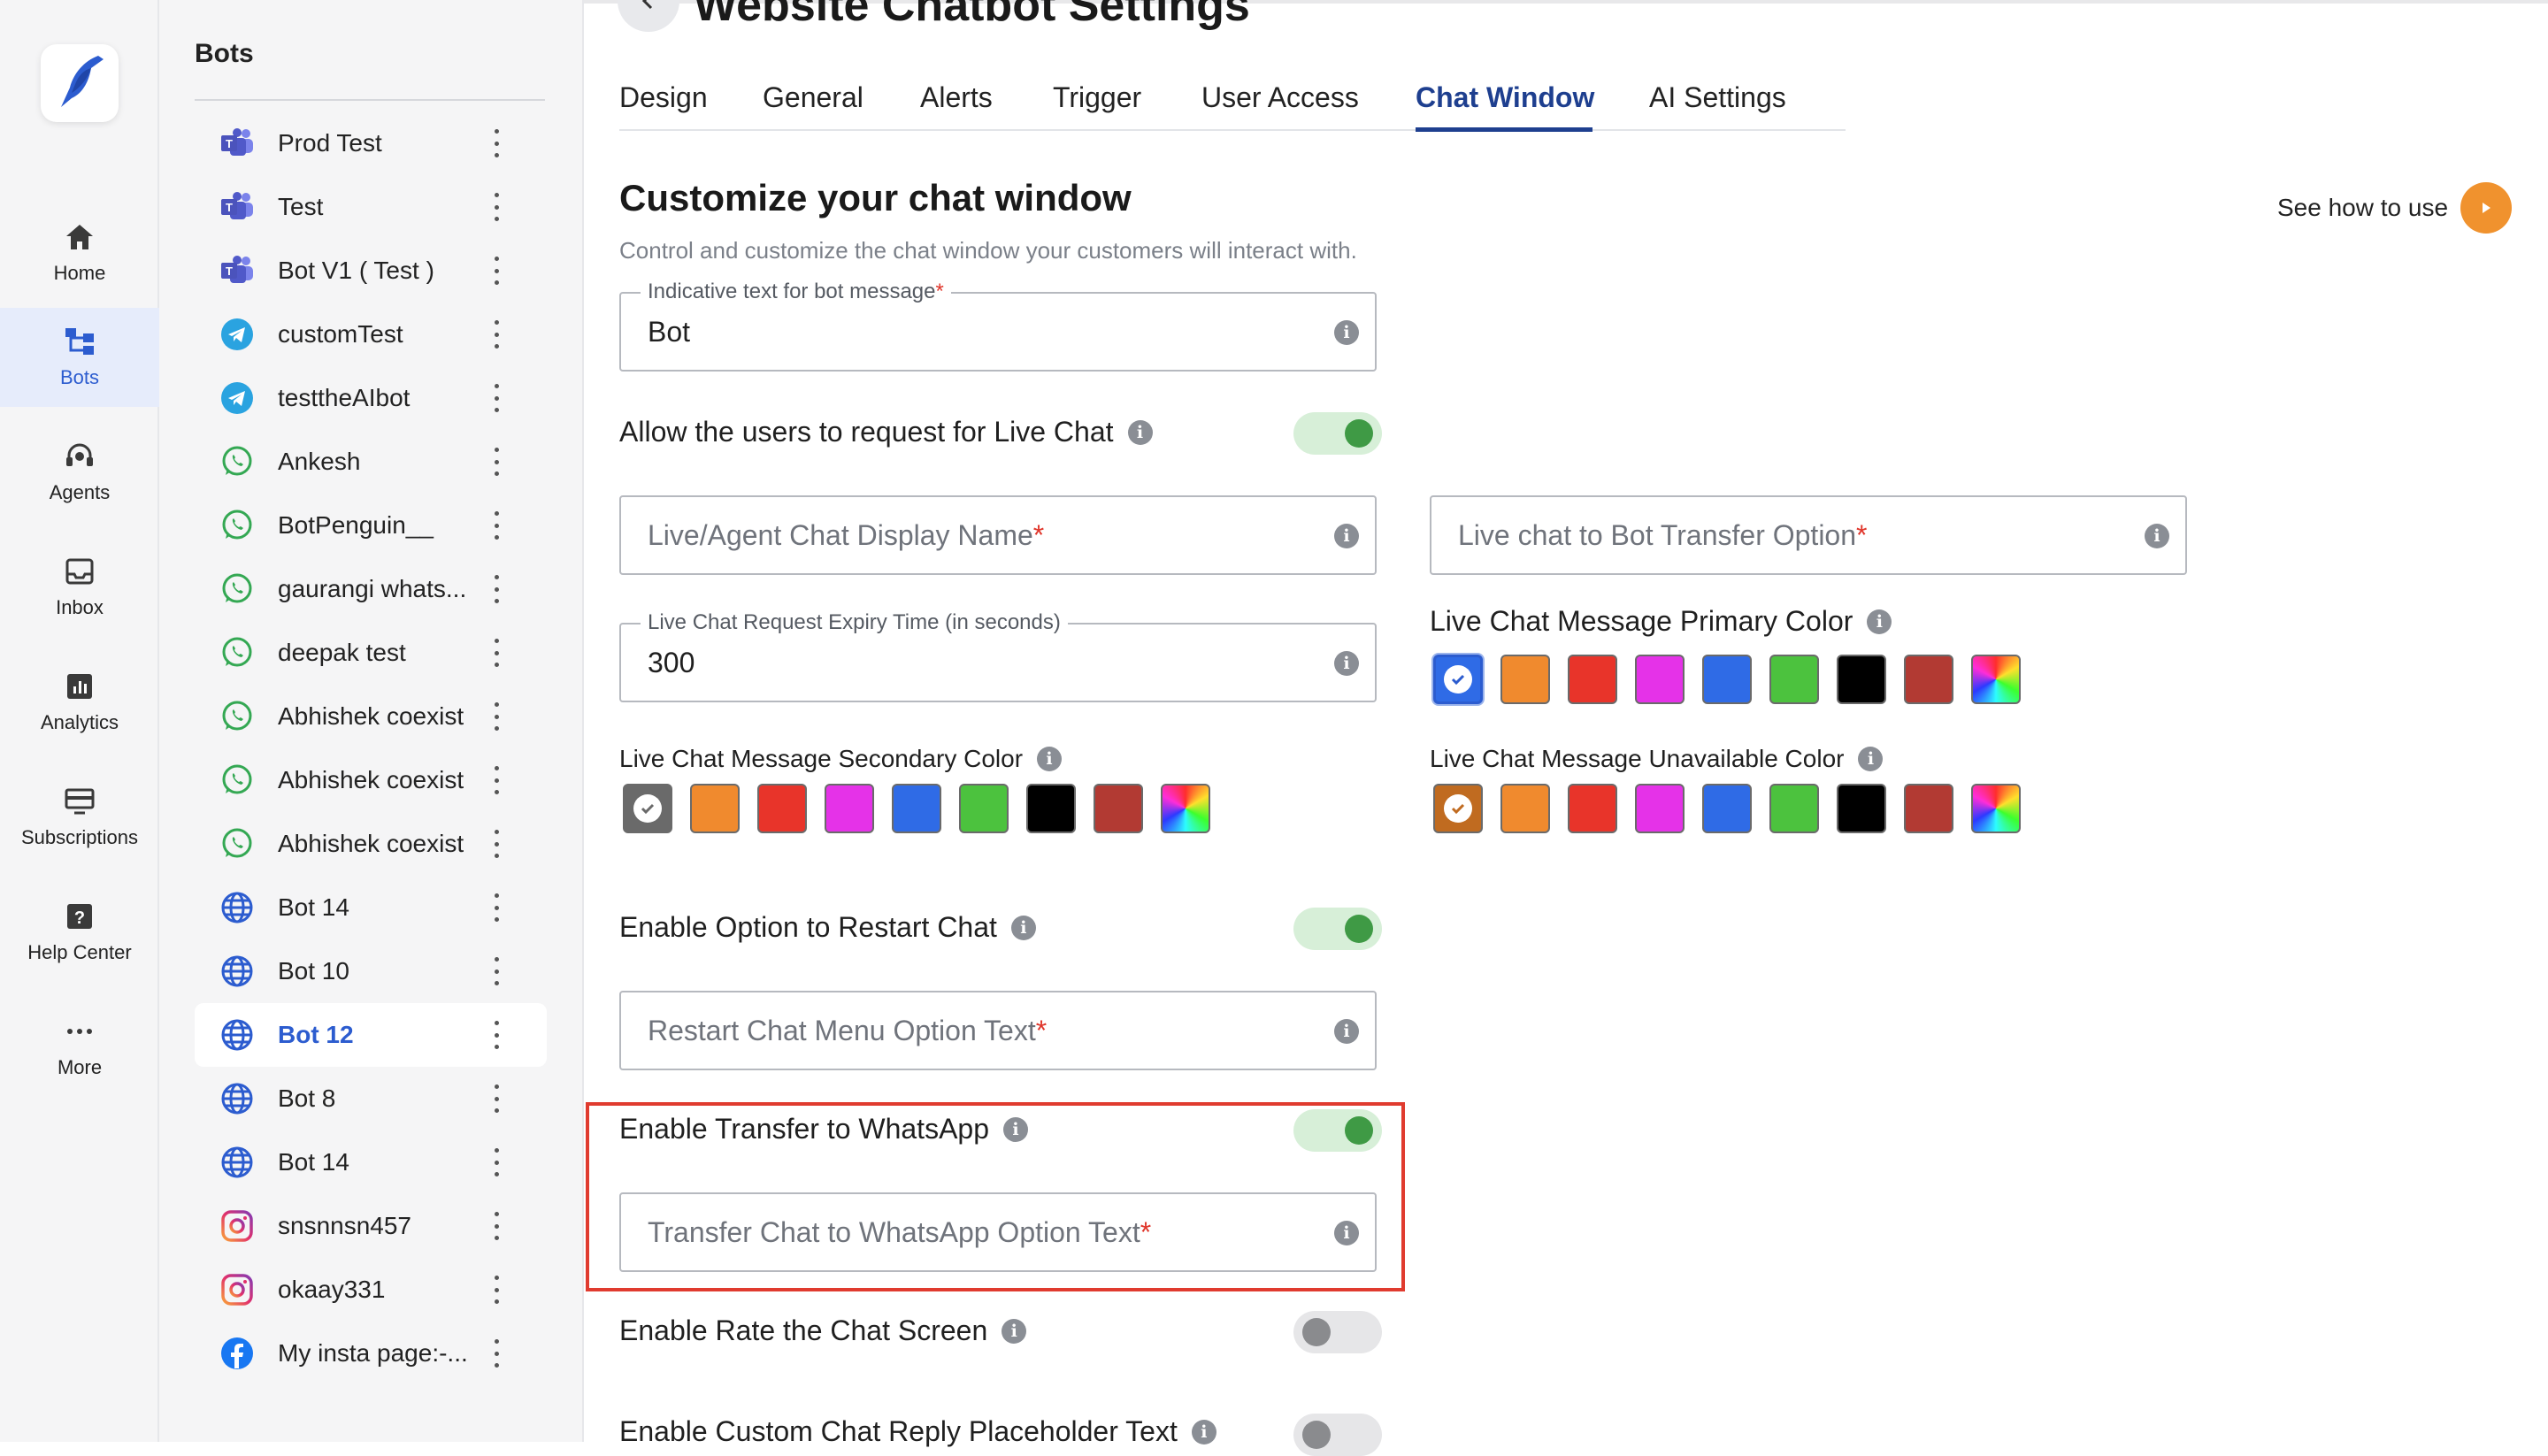 The height and width of the screenshot is (1456, 2548). I want to click on custom-placeholder-info-icon: i, so click(1203, 1432).